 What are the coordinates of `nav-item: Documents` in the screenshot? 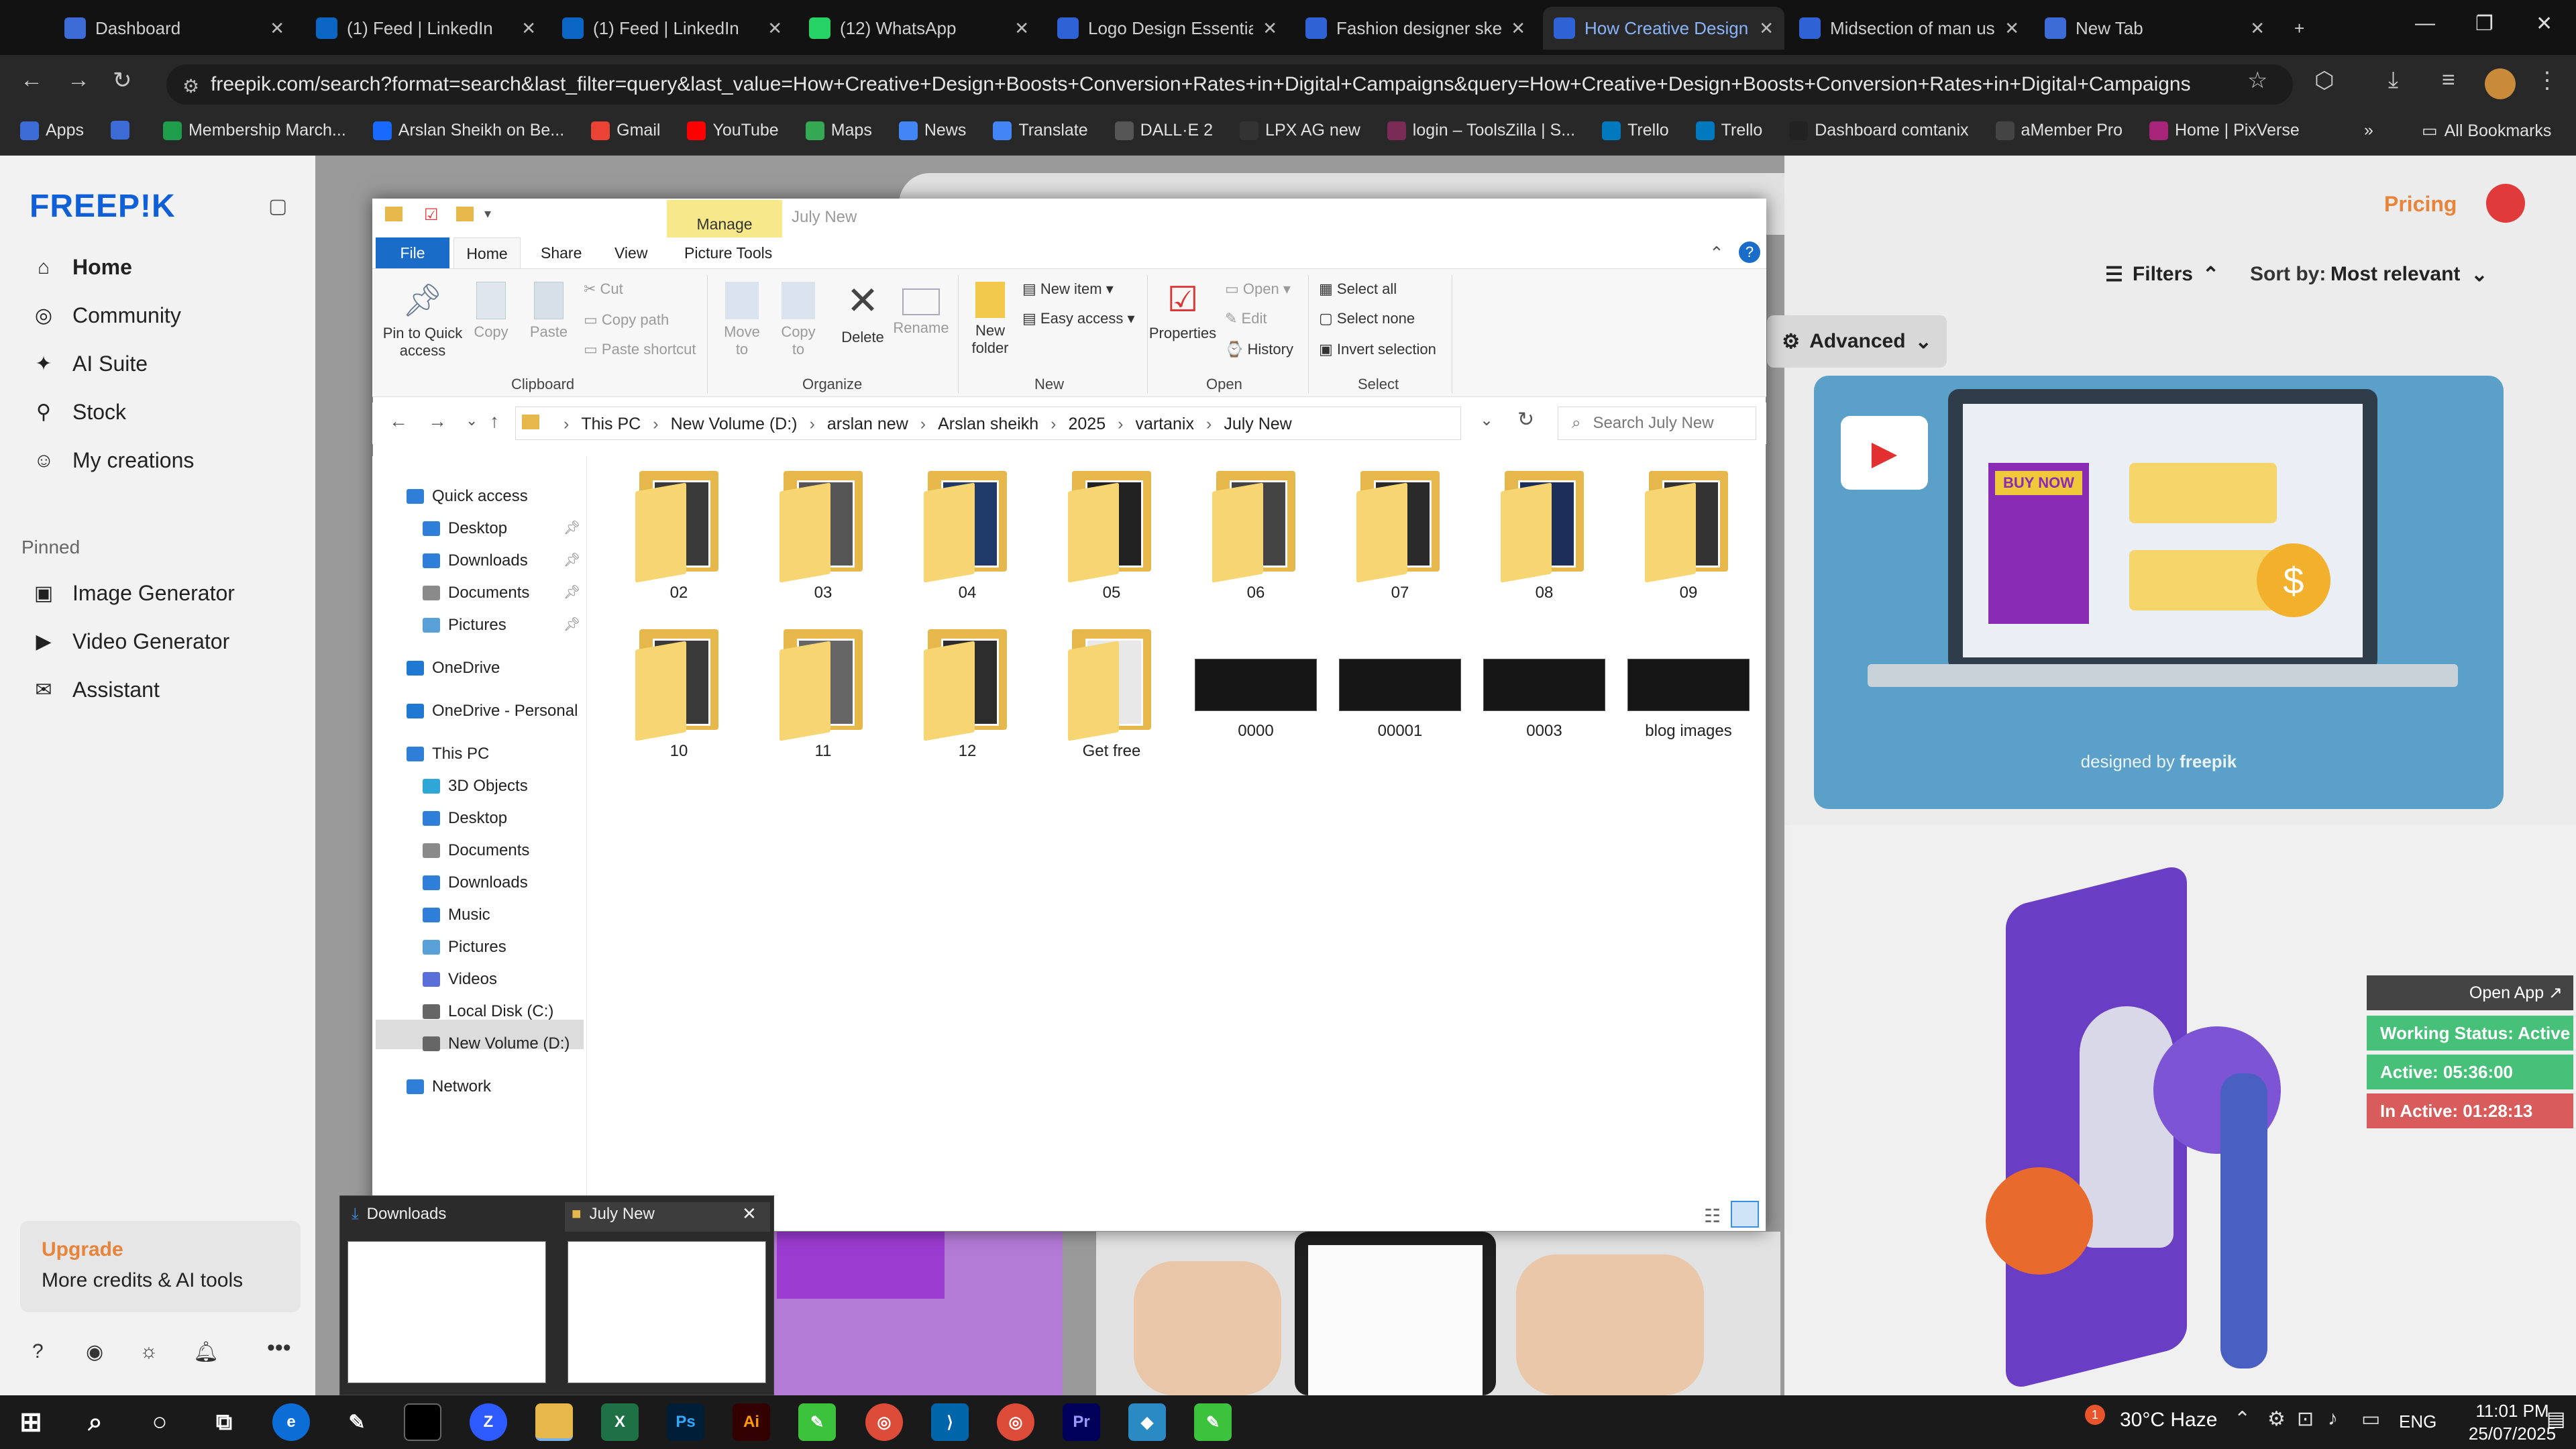 It's located at (476, 593).